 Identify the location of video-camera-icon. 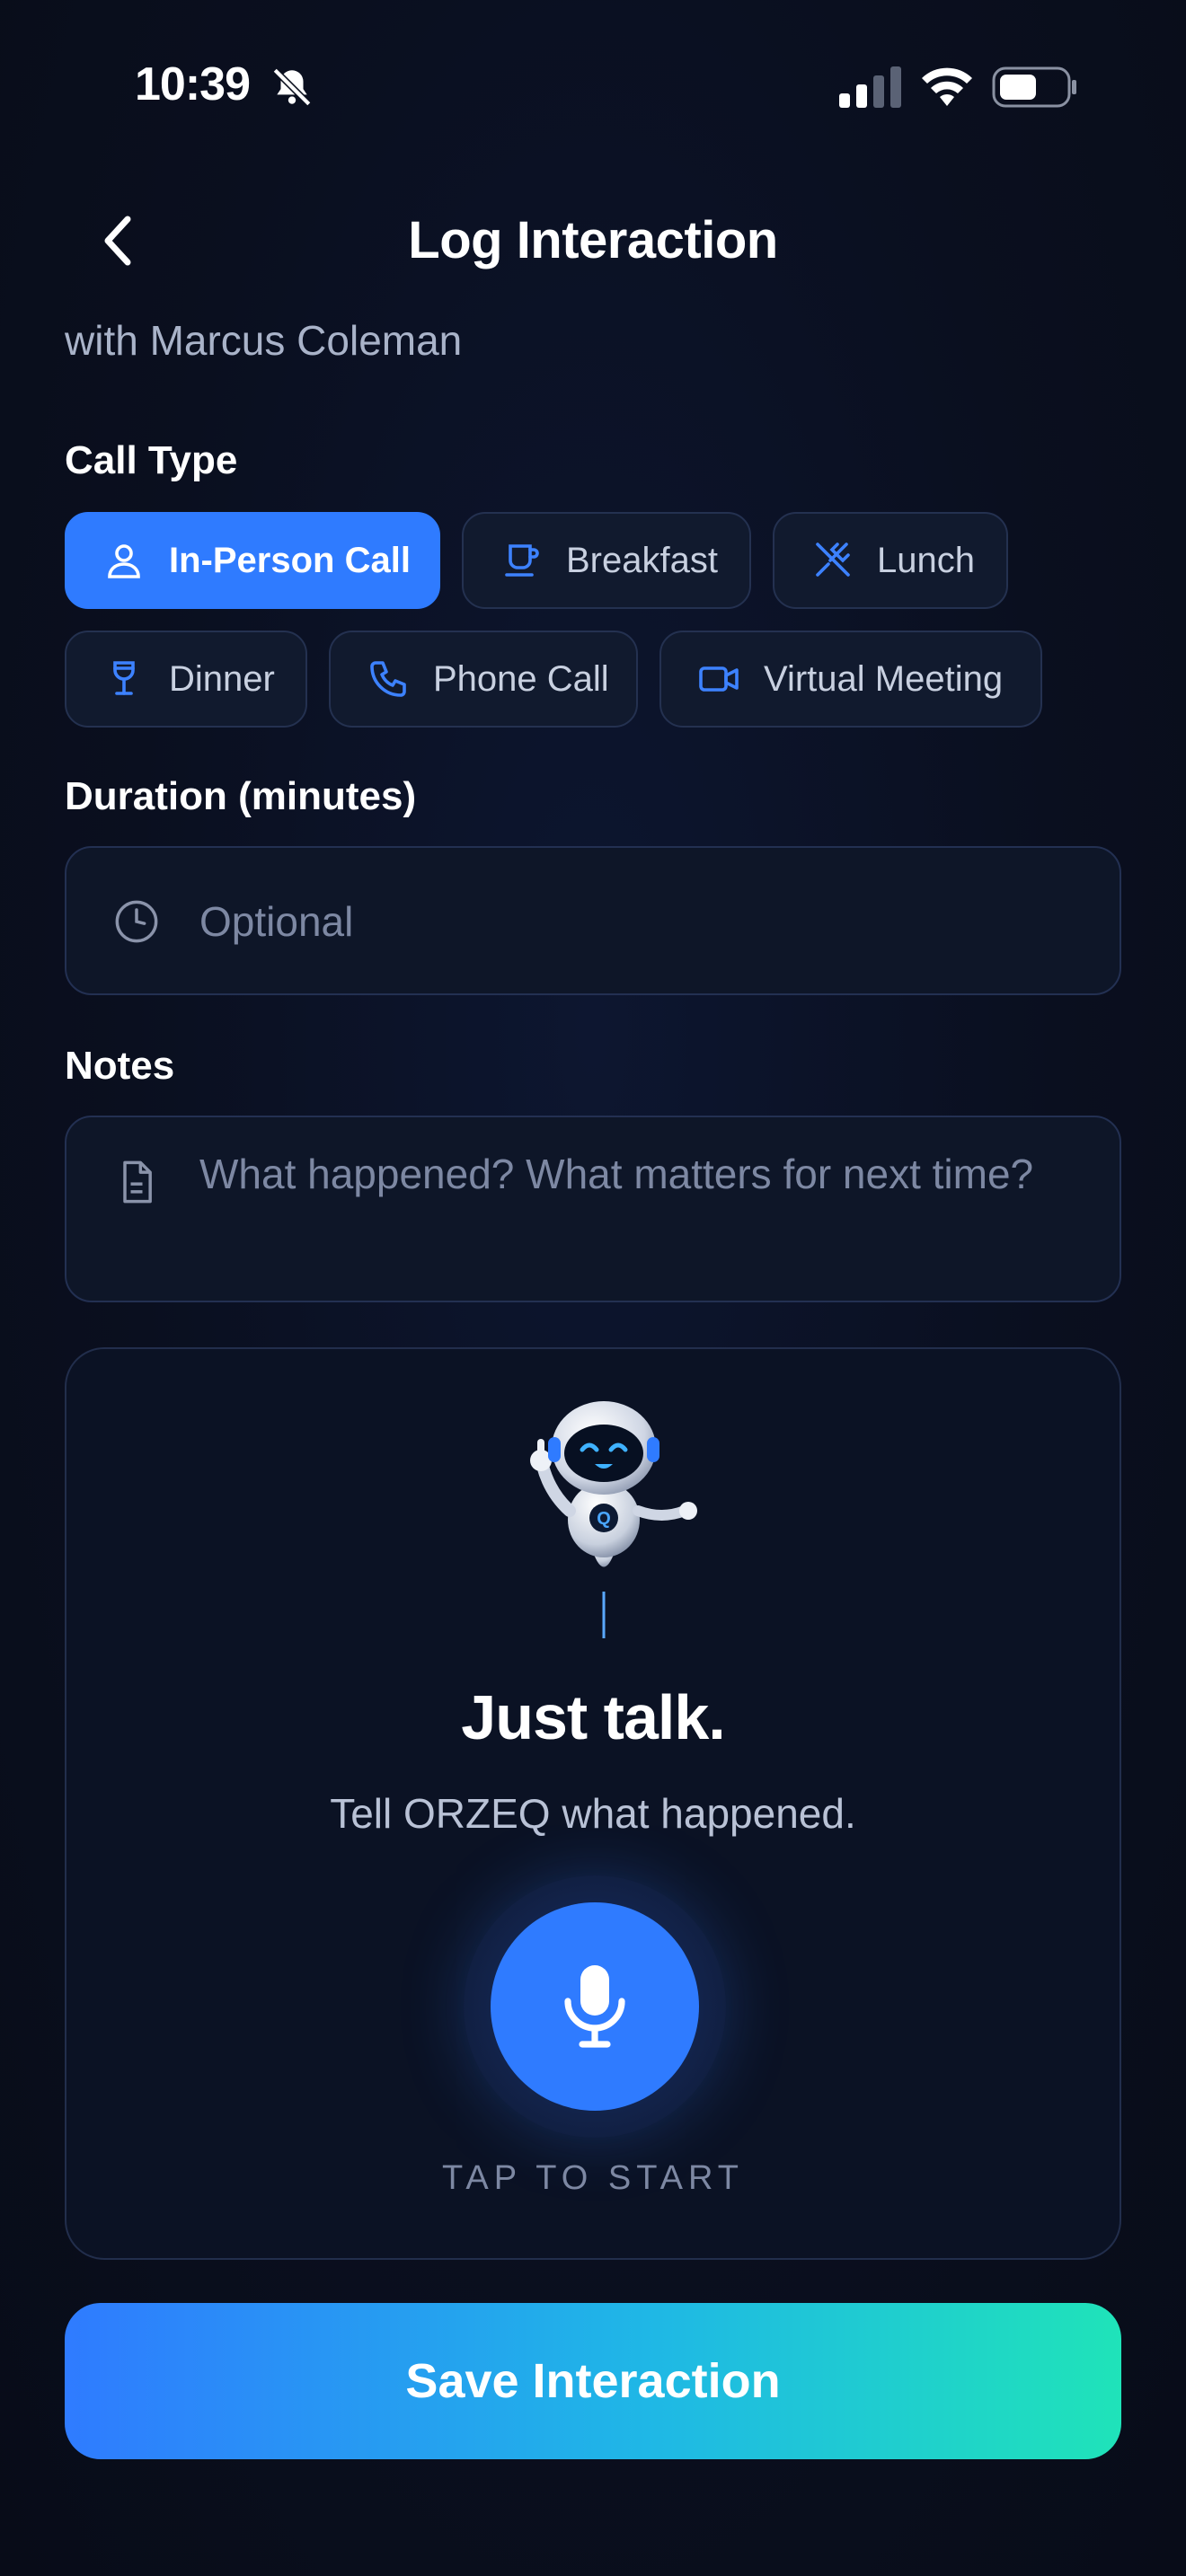
(719, 679).